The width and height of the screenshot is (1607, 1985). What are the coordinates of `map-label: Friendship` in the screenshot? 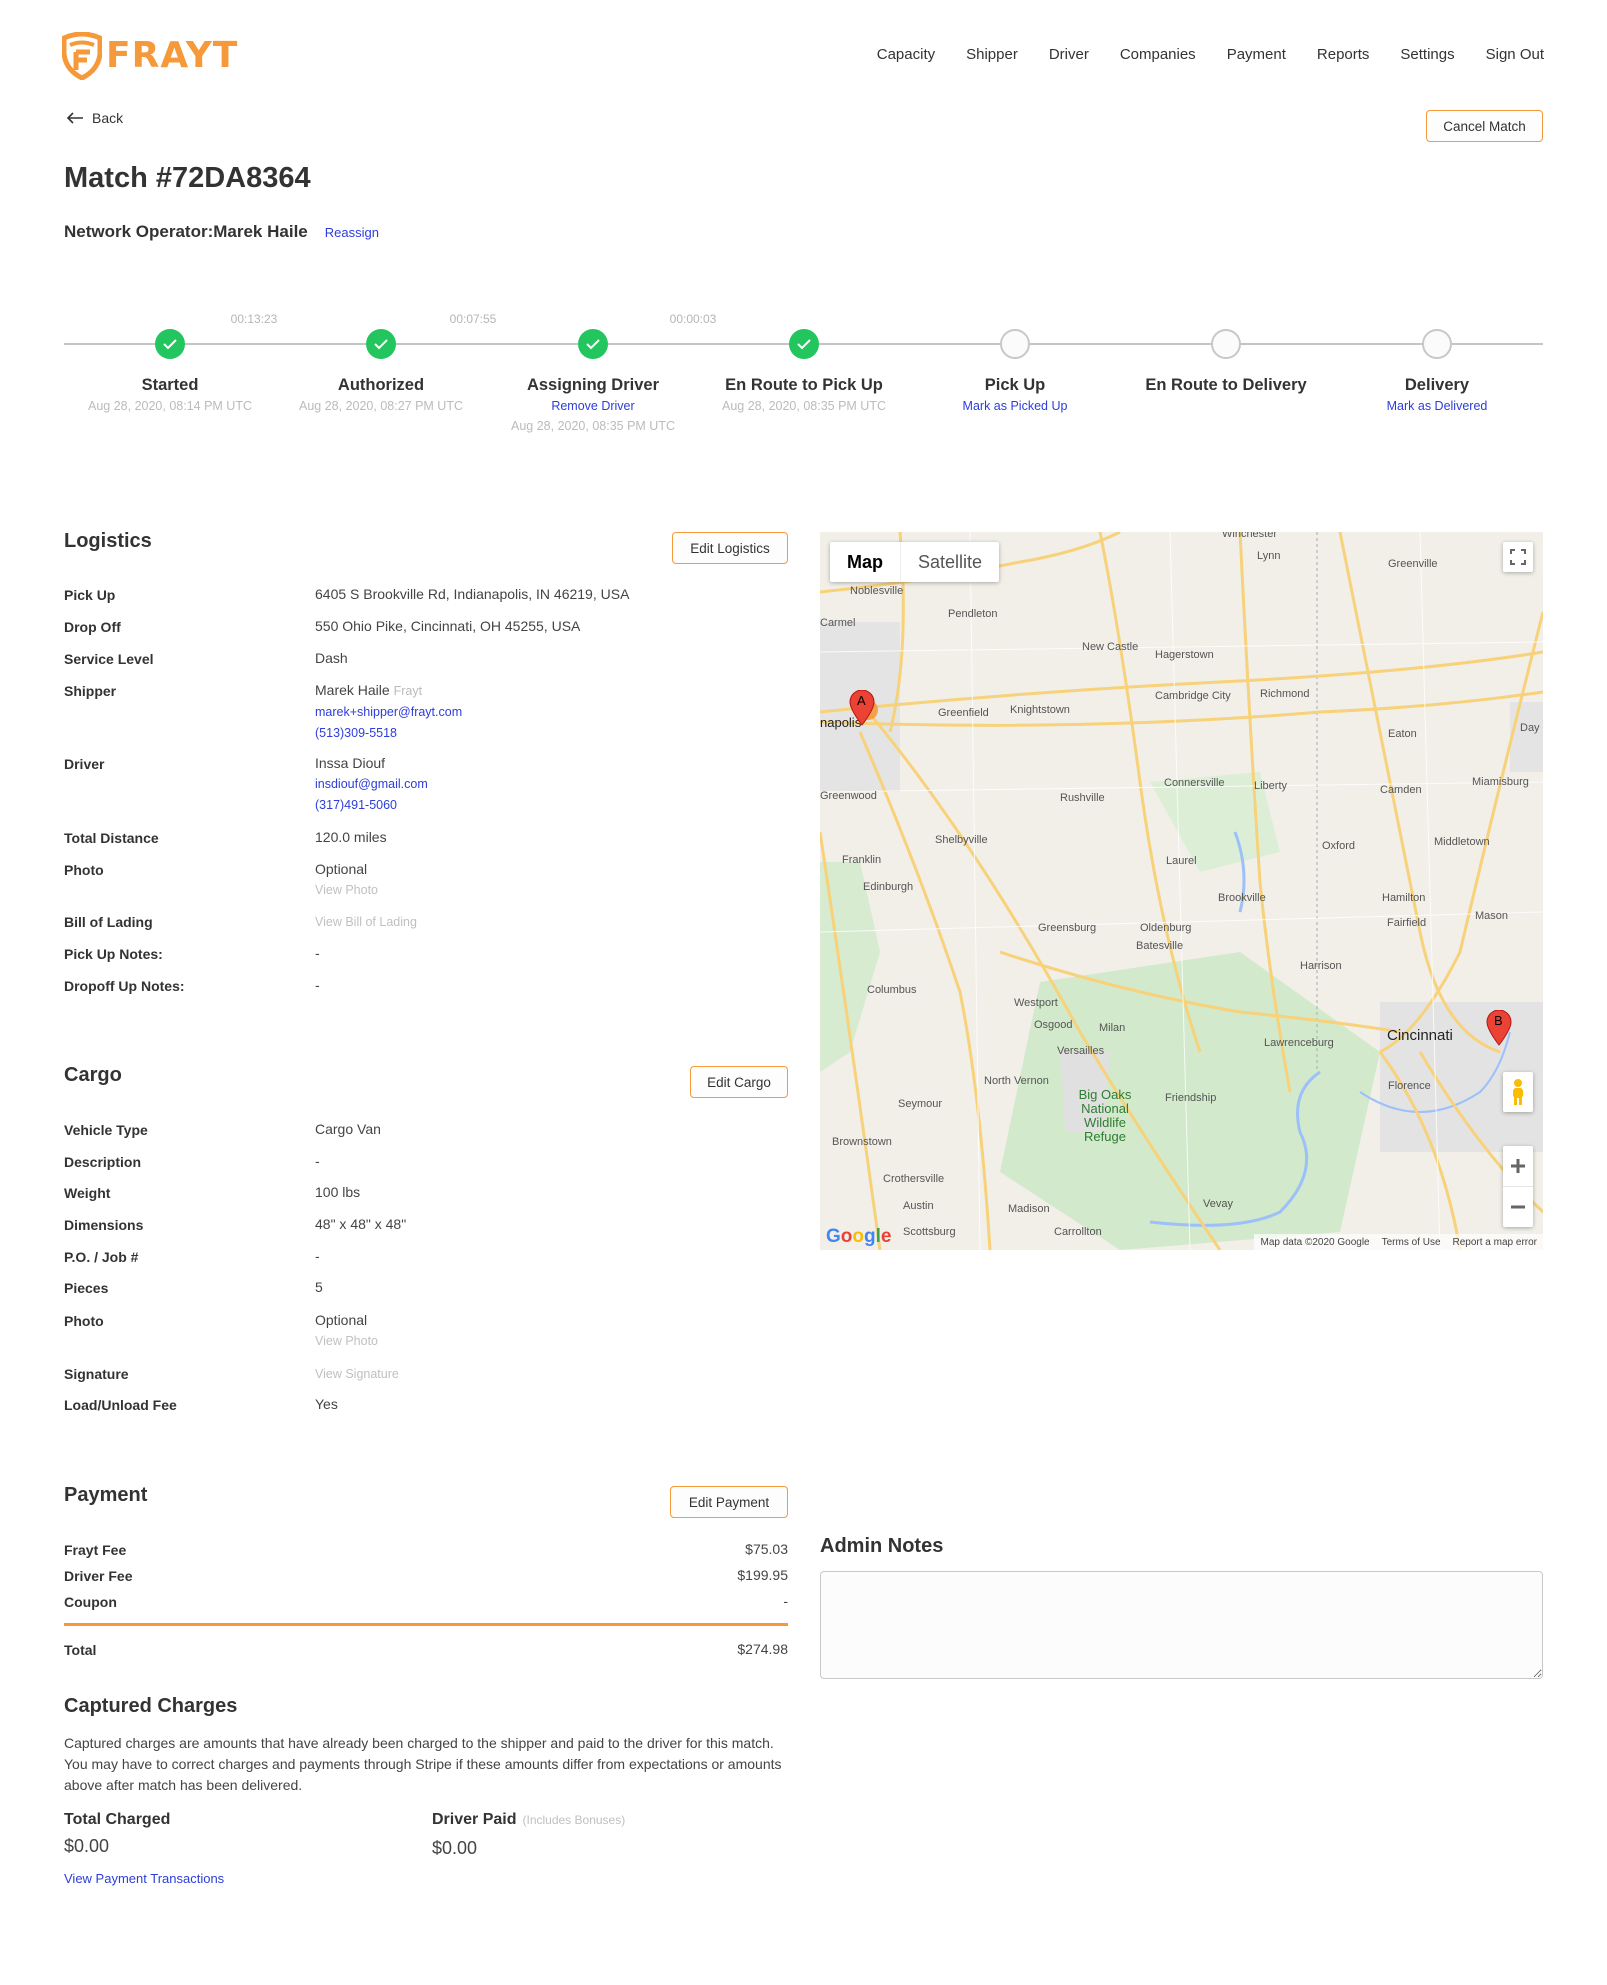 It's located at (1191, 1098).